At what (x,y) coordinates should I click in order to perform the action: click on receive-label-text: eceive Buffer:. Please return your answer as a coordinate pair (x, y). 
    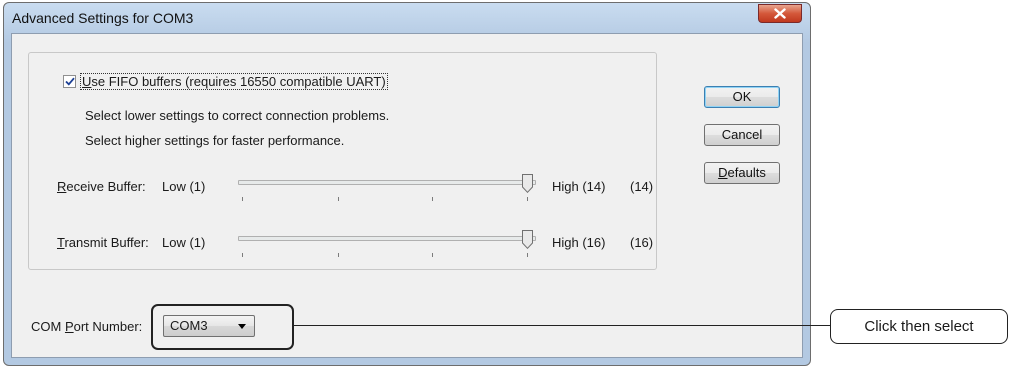
    Looking at the image, I should click on (106, 186).